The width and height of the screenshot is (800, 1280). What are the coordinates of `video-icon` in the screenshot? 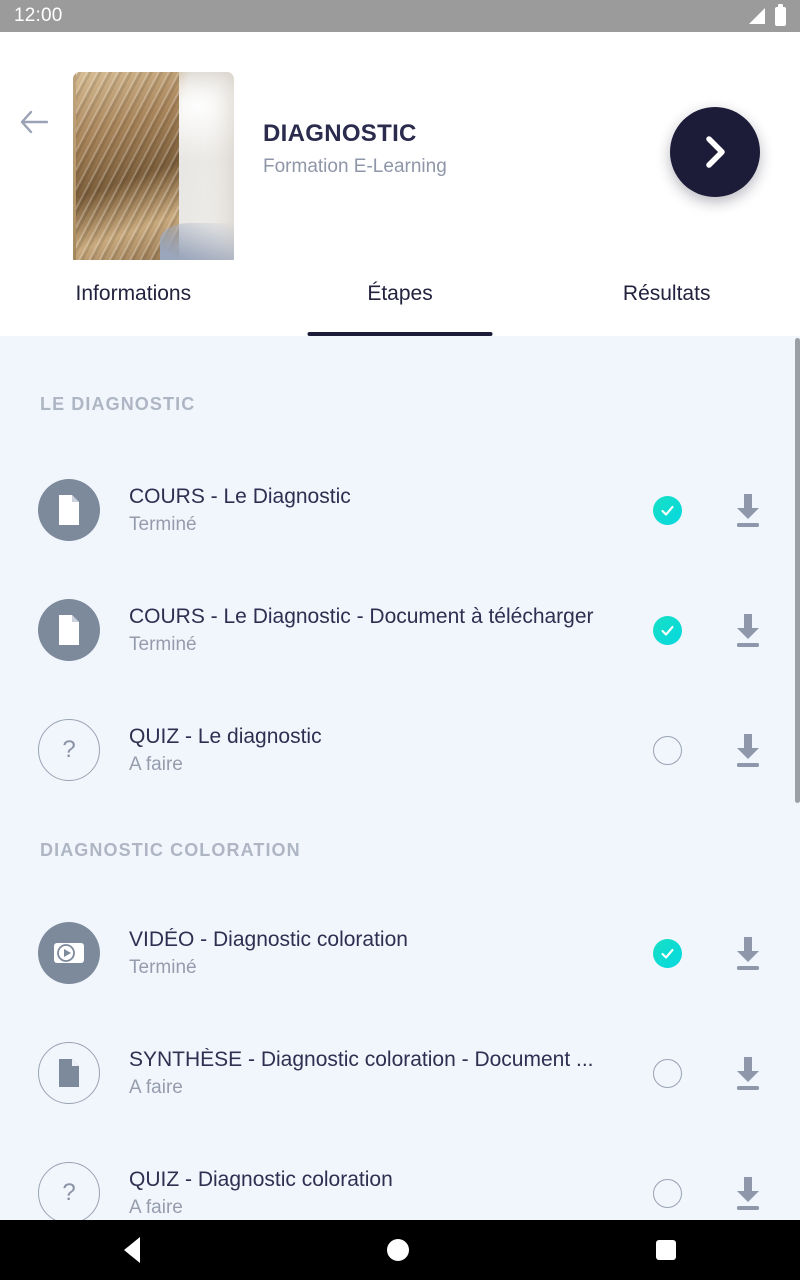 It's located at (69, 953).